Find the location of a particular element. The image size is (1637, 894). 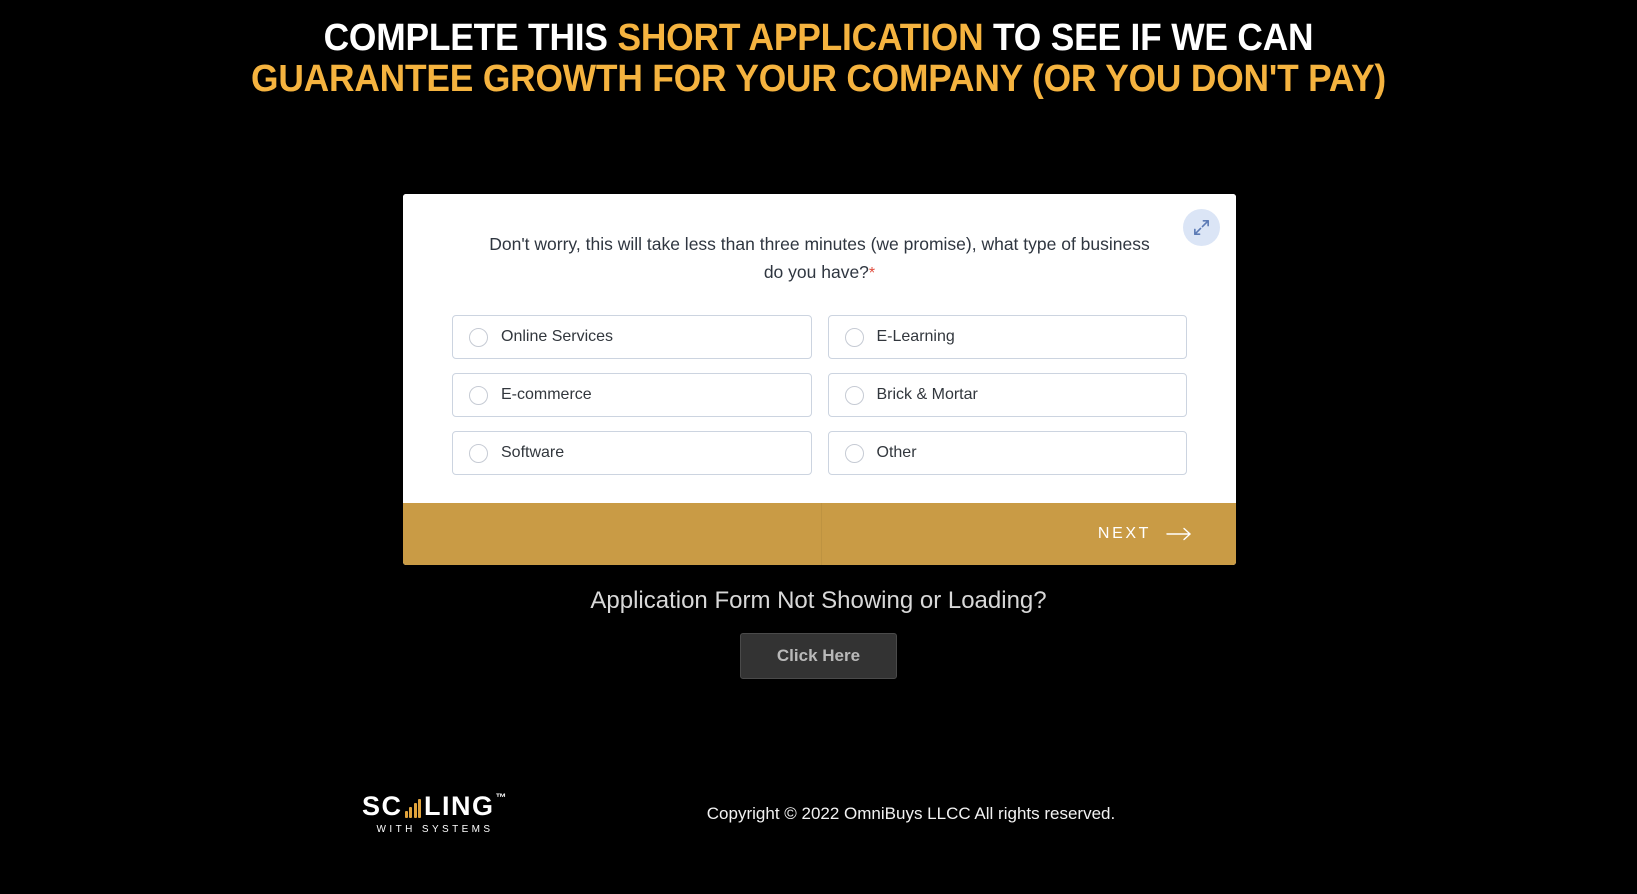

required-asterisk: * is located at coordinates (872, 273).